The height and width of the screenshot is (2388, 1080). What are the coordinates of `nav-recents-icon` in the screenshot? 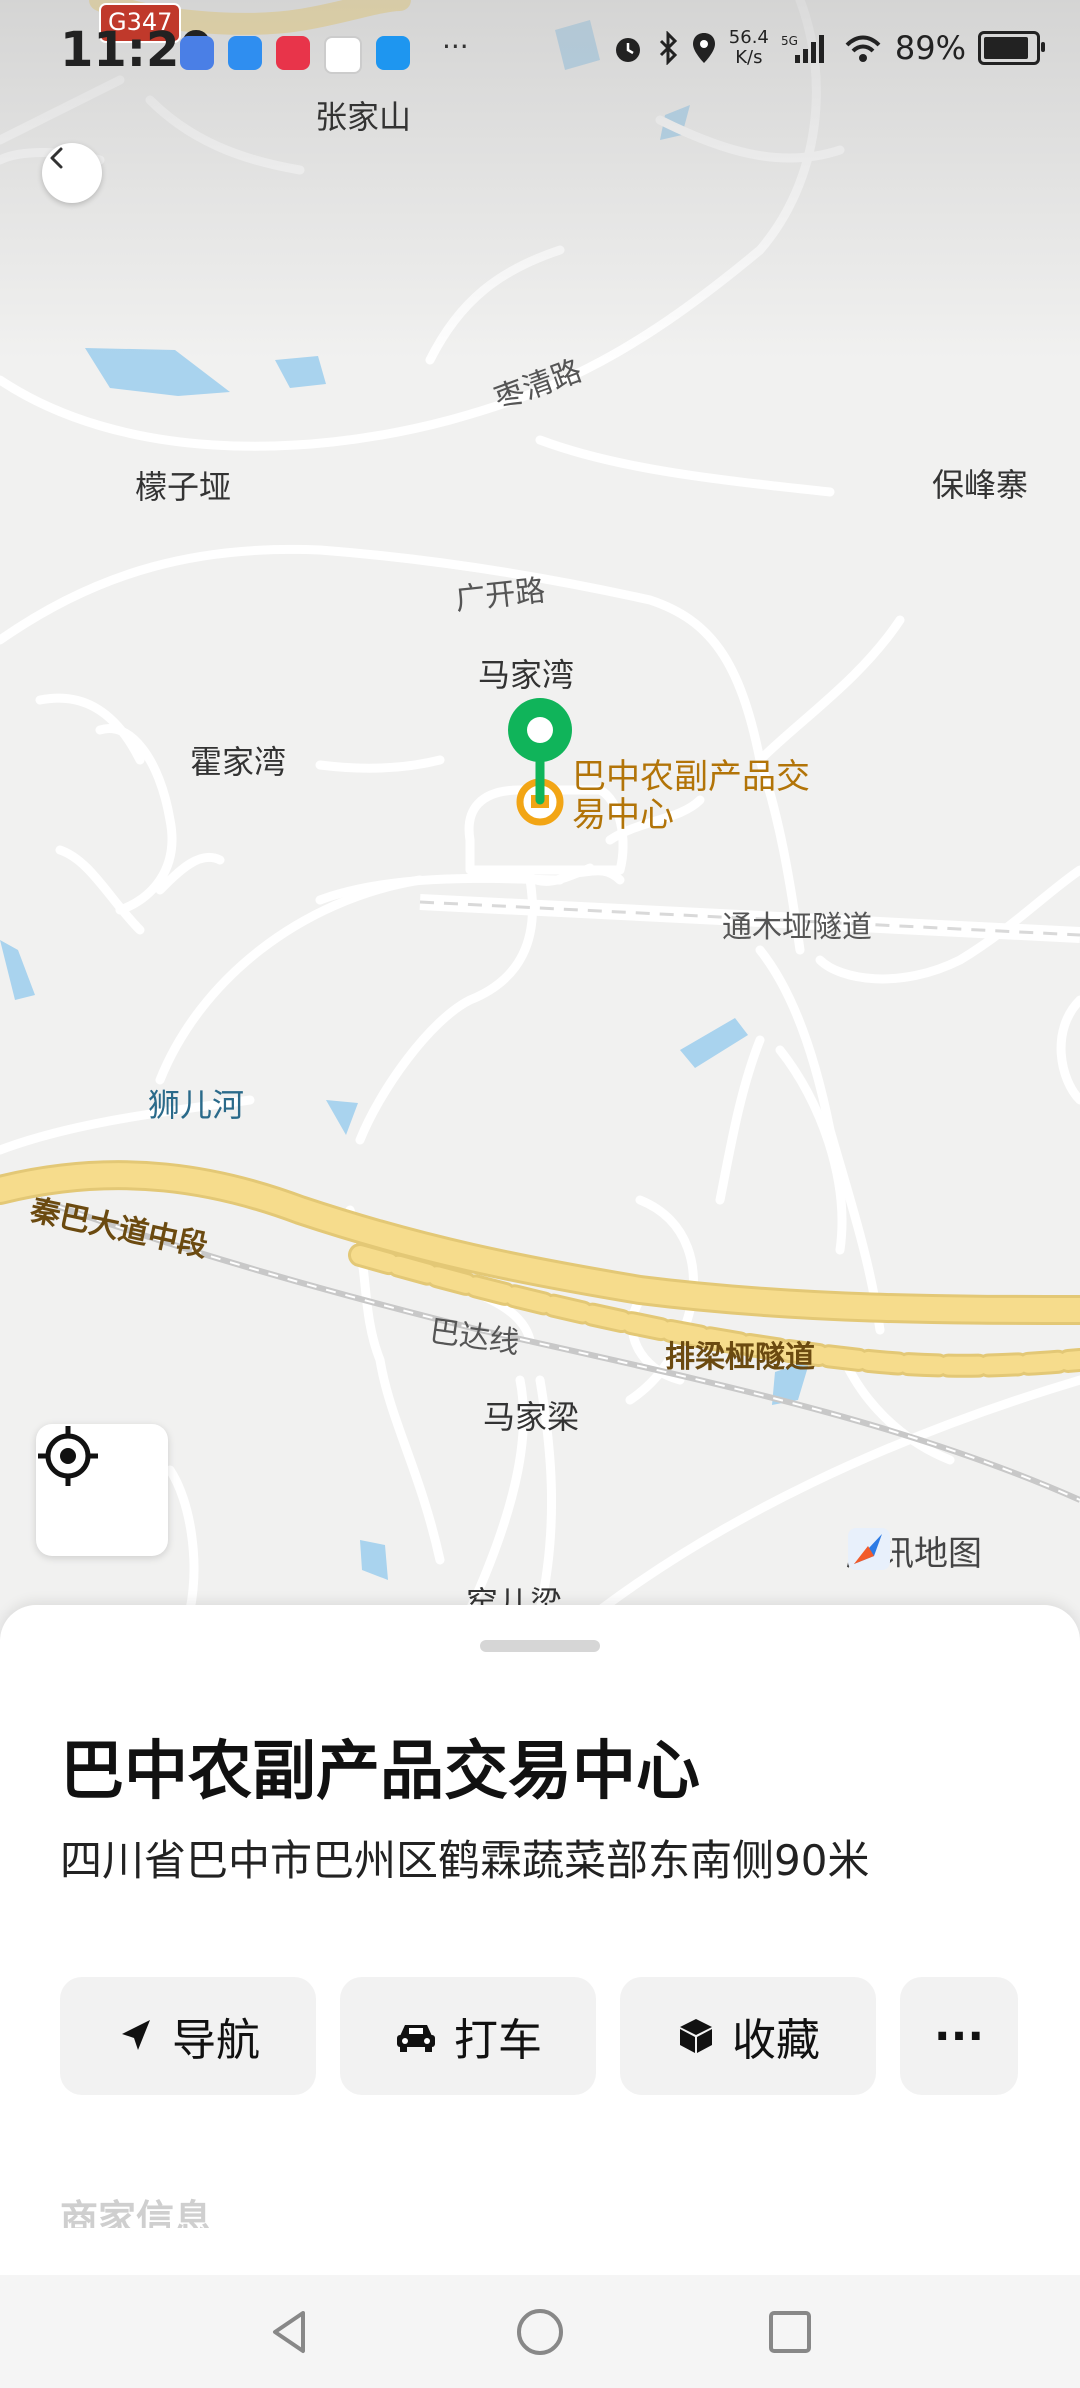 It's located at (790, 2332).